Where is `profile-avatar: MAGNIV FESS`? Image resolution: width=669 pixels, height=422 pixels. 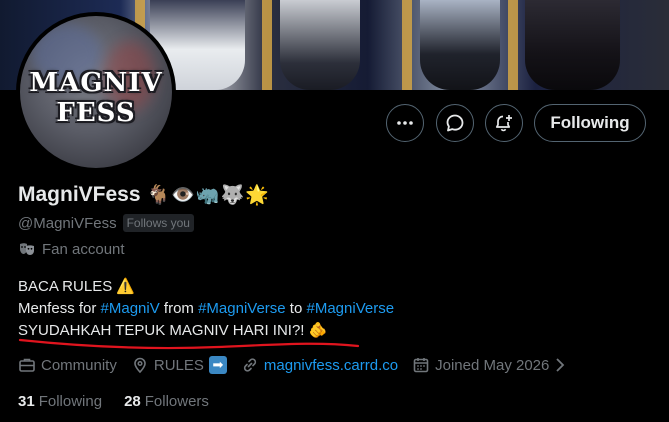 profile-avatar: MAGNIV FESS is located at coordinates (96, 92).